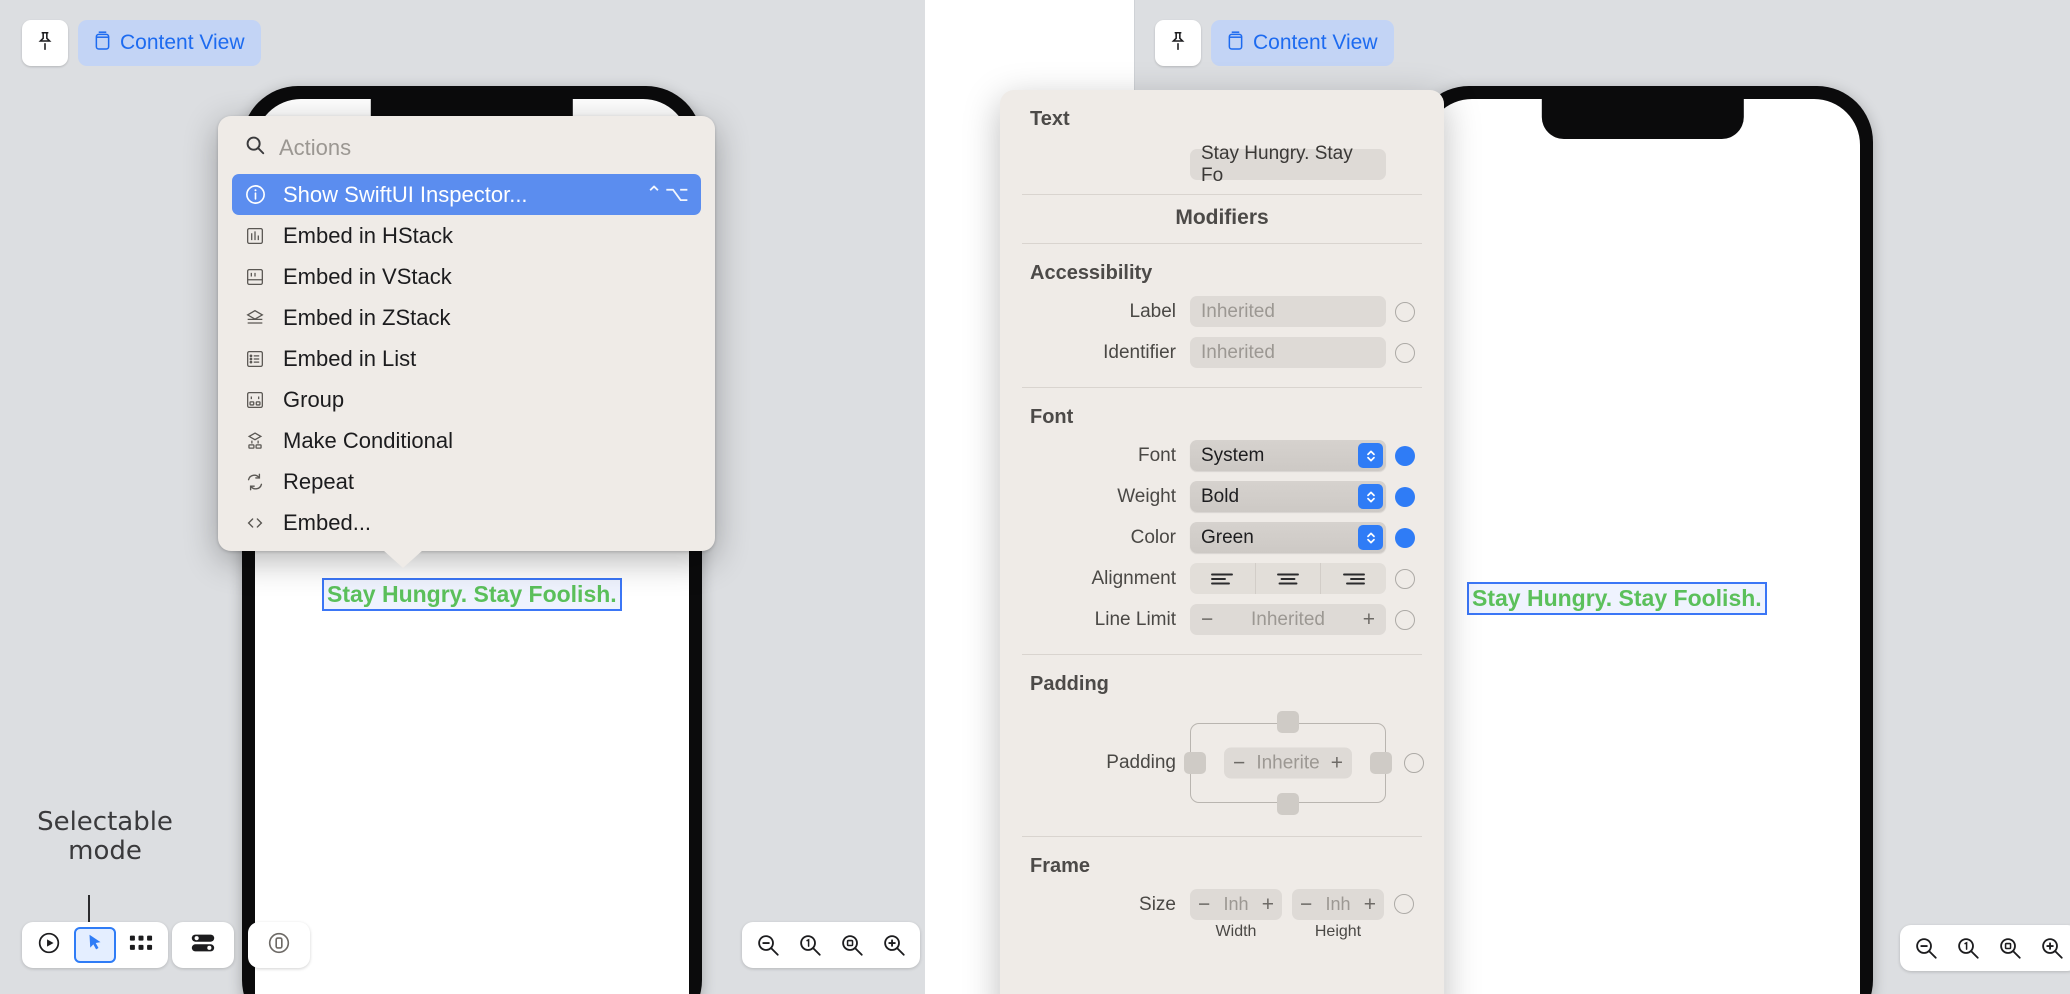  I want to click on menu-item-label: Embed in HStack, so click(368, 235).